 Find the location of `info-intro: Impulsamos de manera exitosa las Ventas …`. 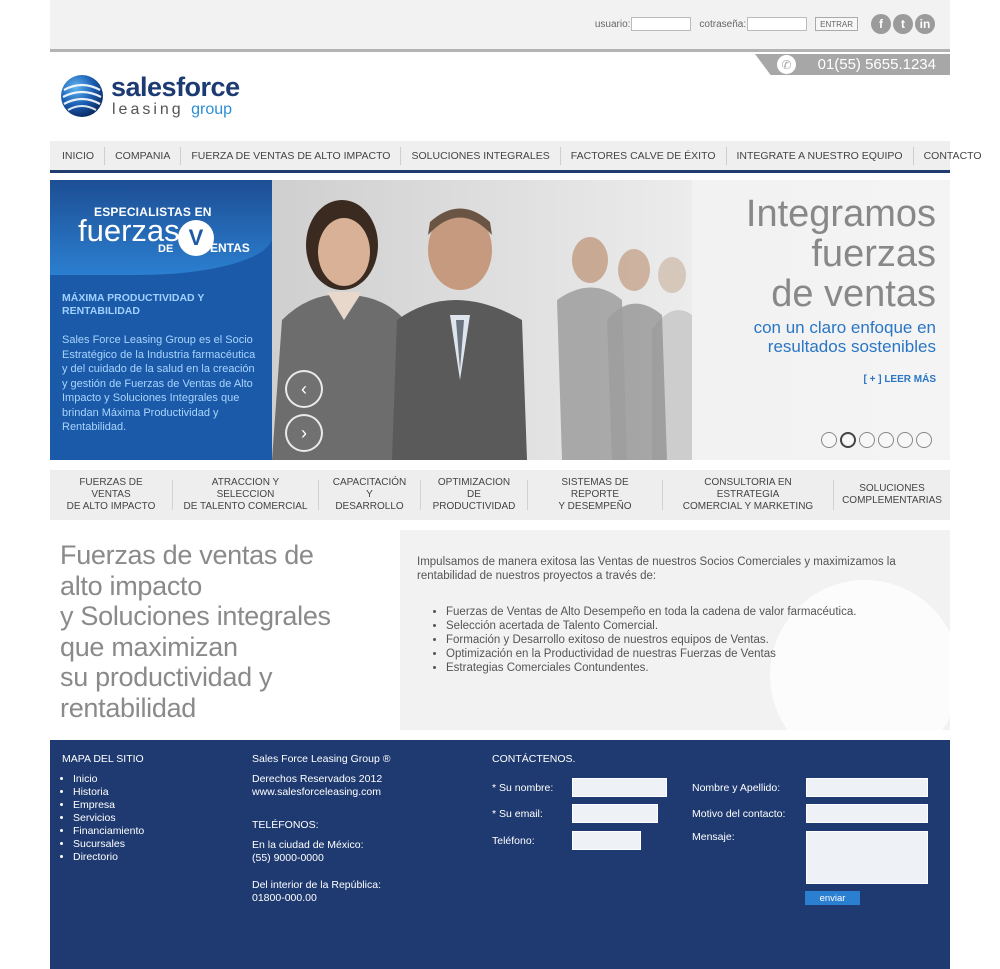

info-intro: Impulsamos de manera exitosa las Ventas … is located at coordinates (656, 569).